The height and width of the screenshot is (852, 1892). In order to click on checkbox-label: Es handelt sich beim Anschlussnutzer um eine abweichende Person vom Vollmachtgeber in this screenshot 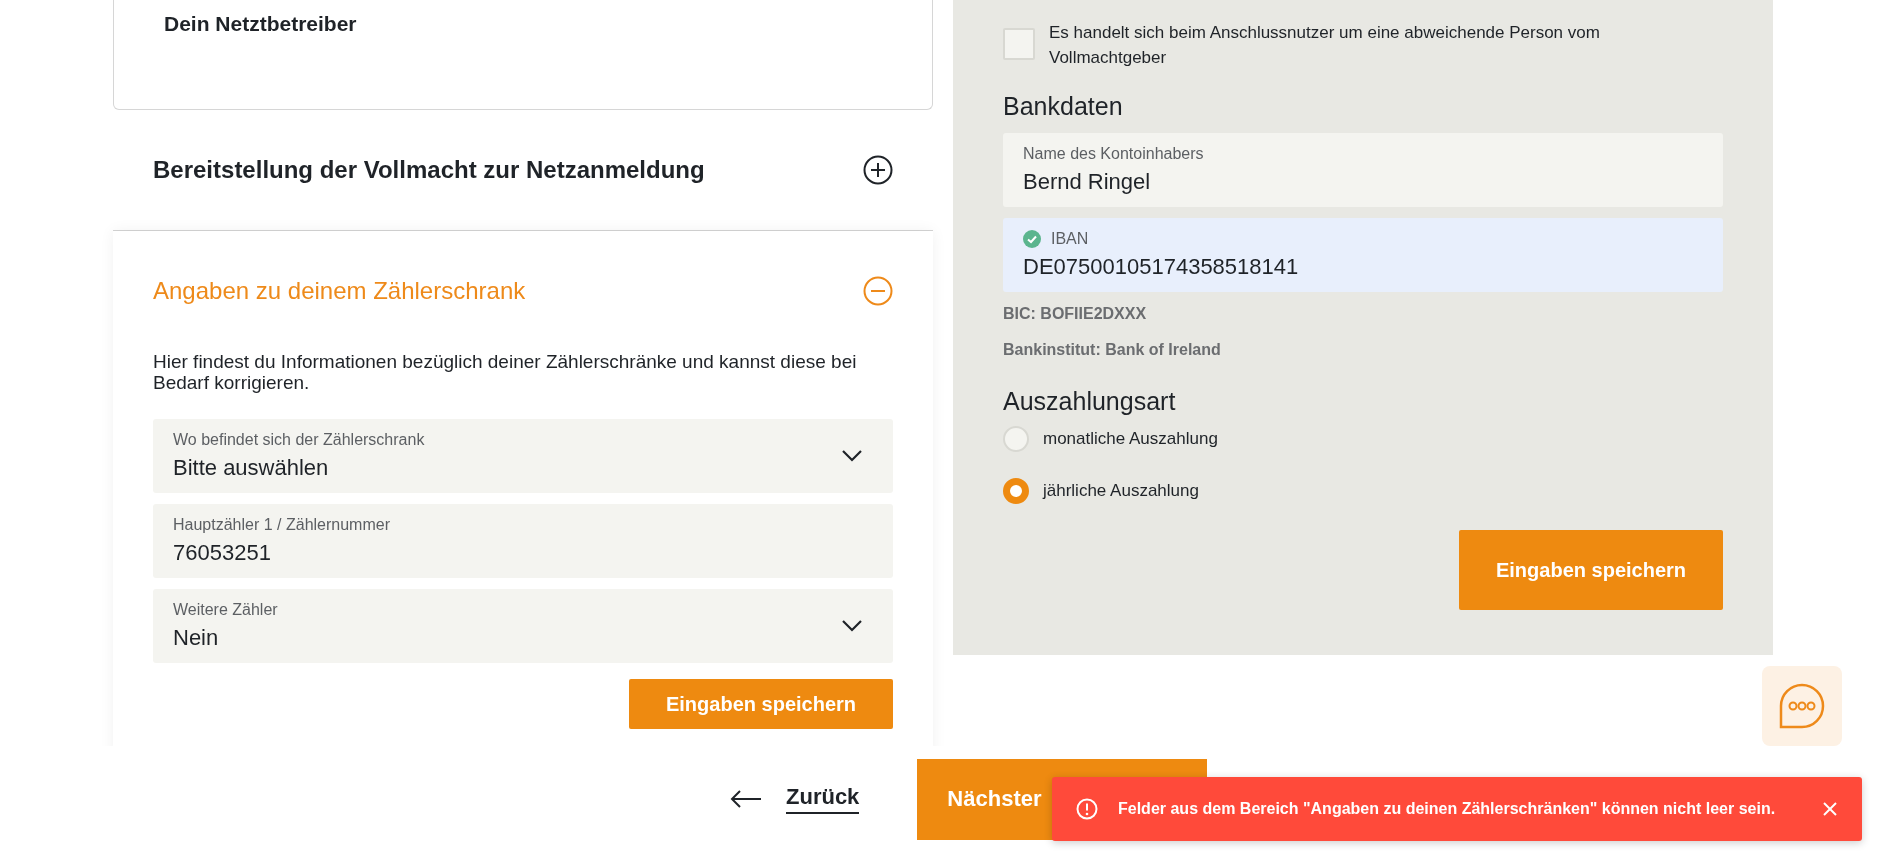, I will do `click(1325, 45)`.